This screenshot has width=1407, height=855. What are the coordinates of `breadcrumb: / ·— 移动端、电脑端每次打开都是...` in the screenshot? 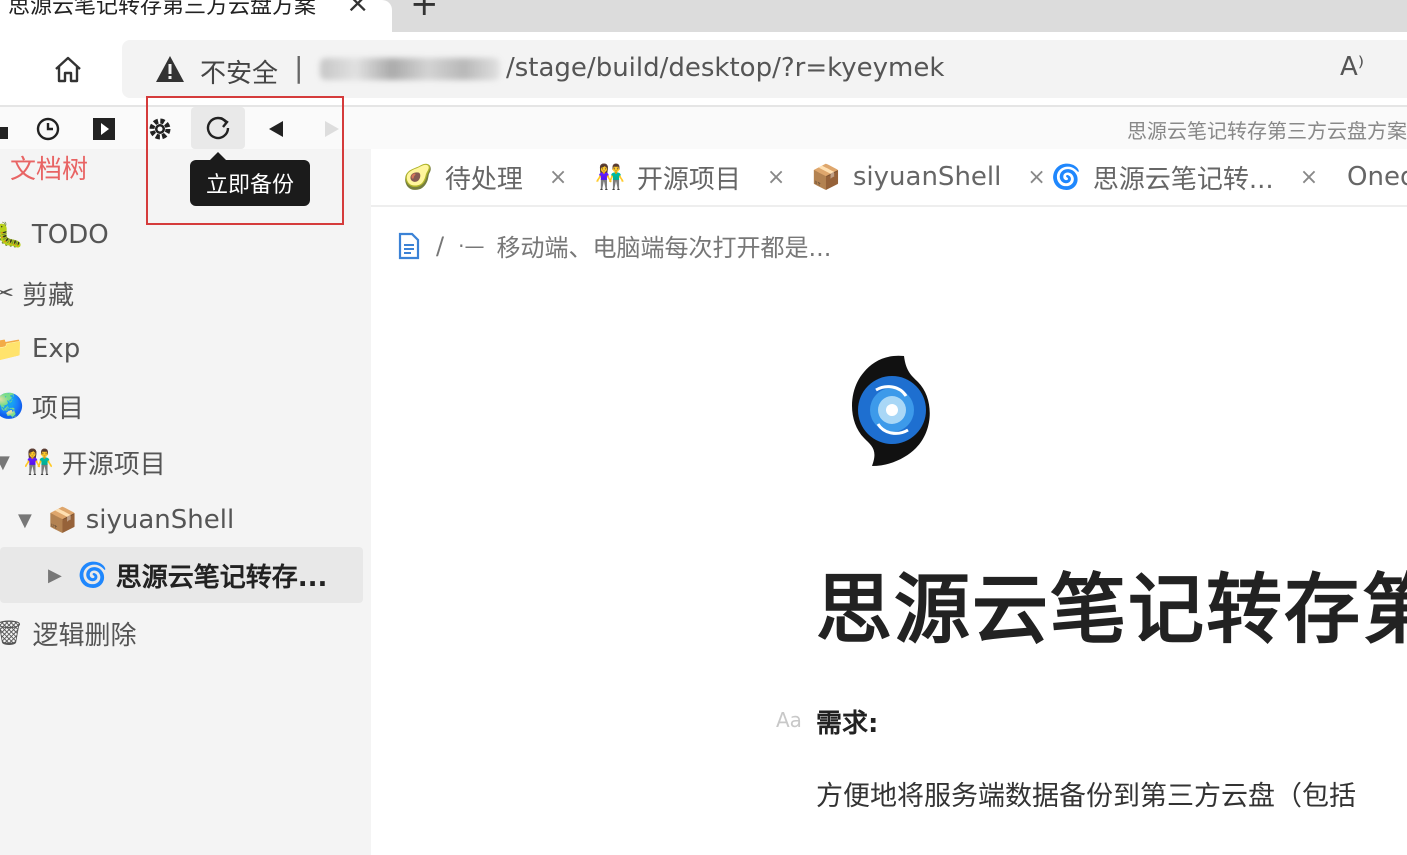 It's located at (613, 245).